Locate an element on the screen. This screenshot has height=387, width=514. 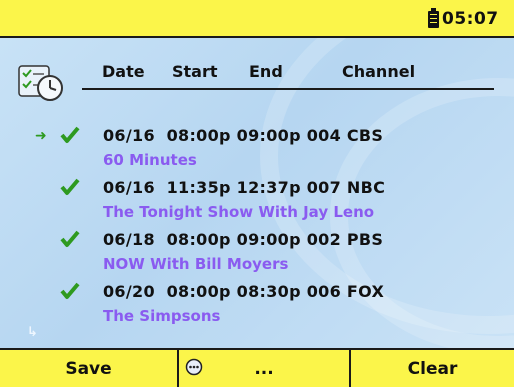
column-header-end: End is located at coordinates (266, 71).